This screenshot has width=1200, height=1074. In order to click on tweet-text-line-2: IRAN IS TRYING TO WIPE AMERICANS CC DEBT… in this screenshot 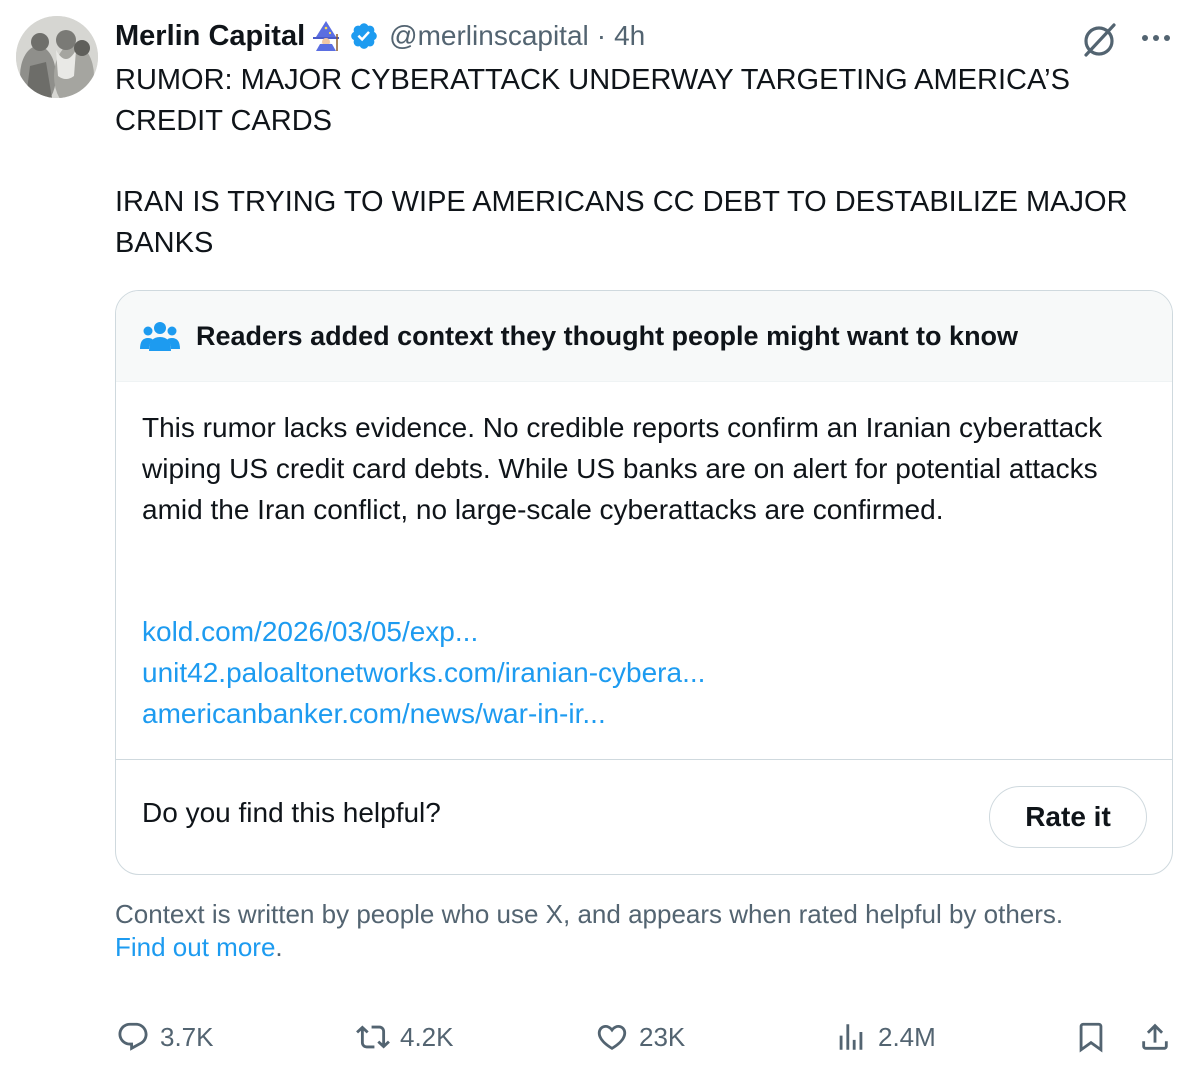, I will do `click(621, 222)`.